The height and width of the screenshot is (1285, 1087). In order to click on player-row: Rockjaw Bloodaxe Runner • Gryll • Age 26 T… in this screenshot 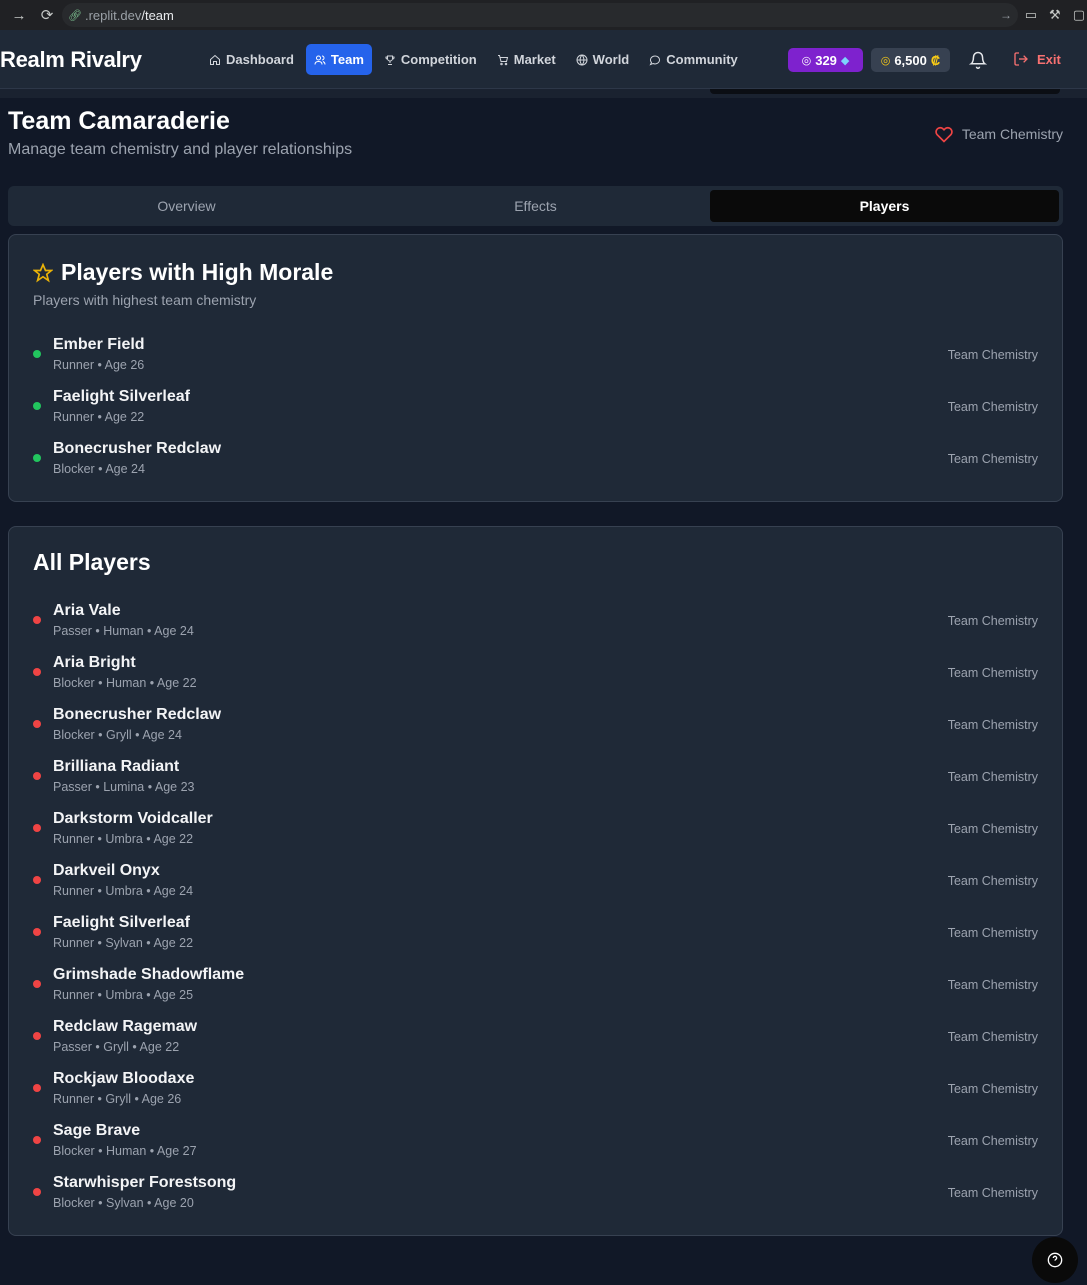, I will do `click(535, 1096)`.